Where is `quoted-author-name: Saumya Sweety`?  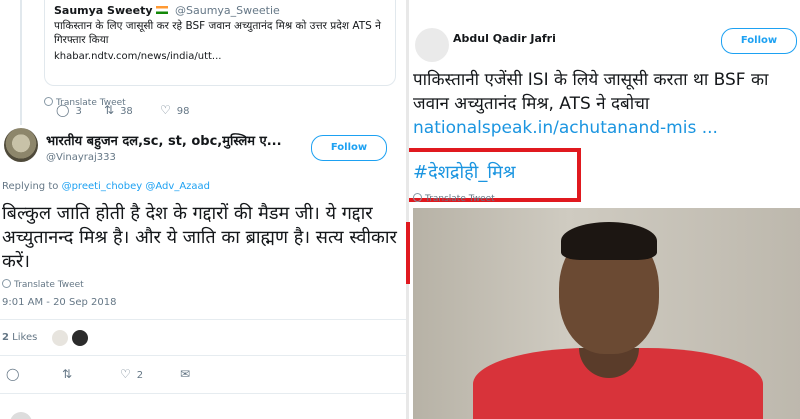 quoted-author-name: Saumya Sweety is located at coordinates (103, 10).